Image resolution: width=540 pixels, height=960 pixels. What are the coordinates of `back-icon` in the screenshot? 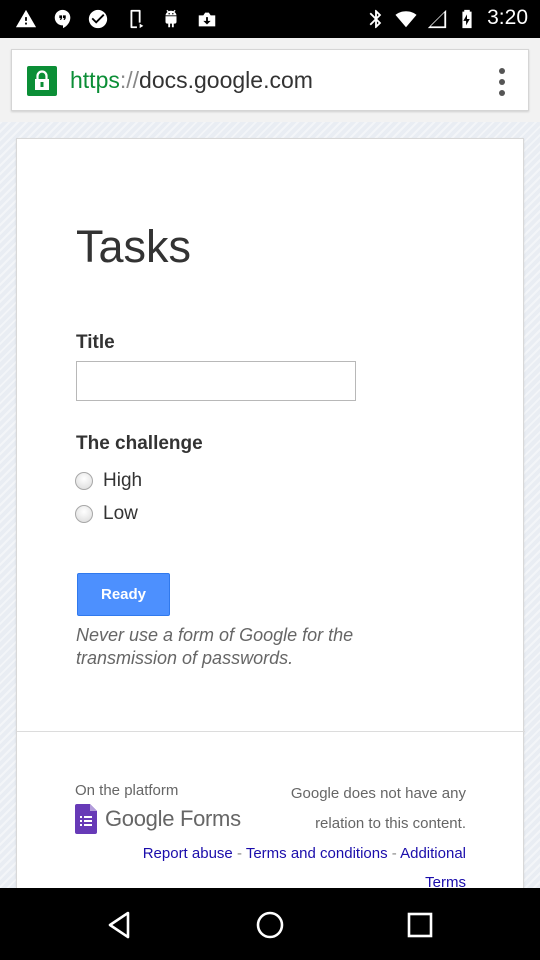 It's located at (120, 925).